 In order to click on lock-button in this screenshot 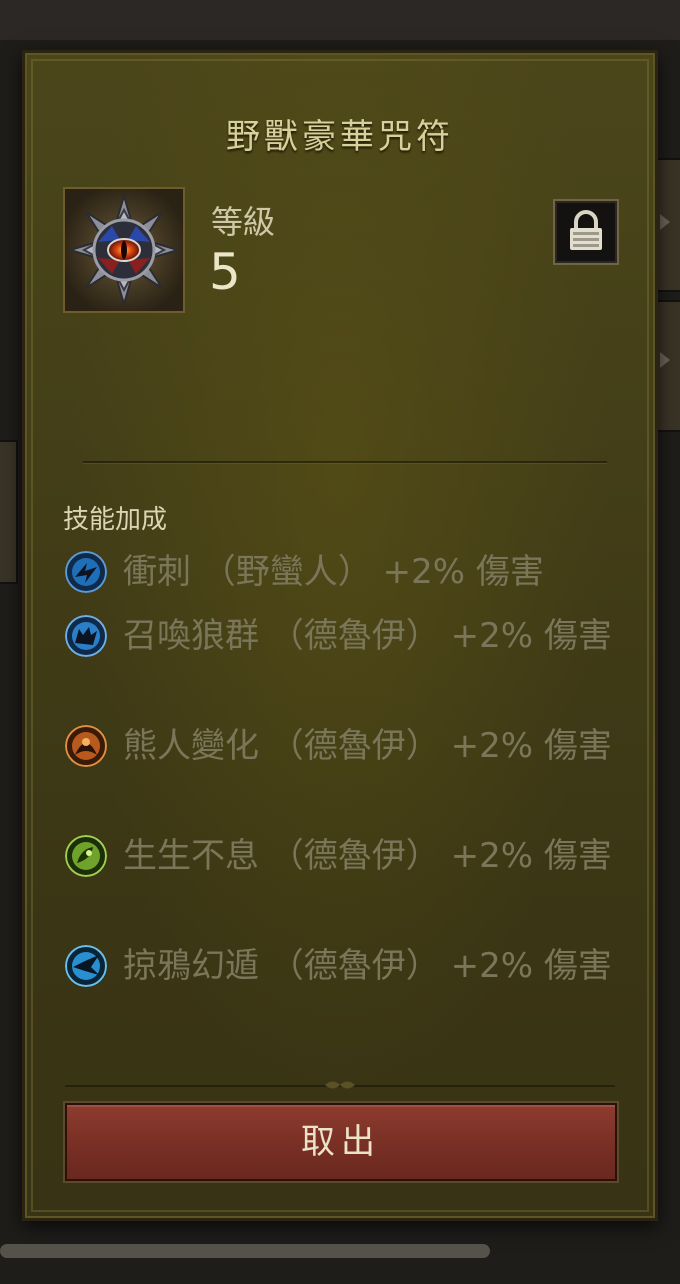, I will do `click(586, 232)`.